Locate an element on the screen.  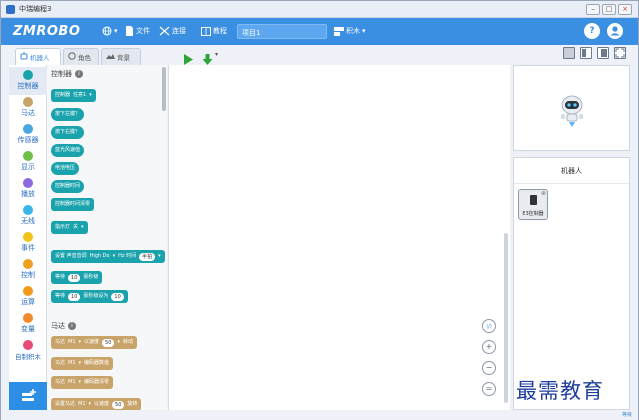
extension-icon is located at coordinates (29, 395).